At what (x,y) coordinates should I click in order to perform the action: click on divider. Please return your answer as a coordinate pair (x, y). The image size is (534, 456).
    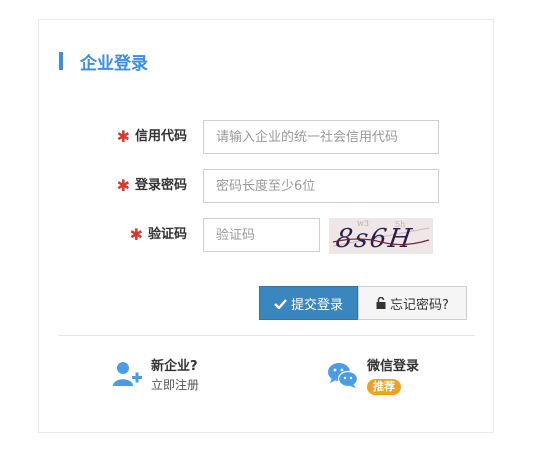
    Looking at the image, I should click on (267, 335).